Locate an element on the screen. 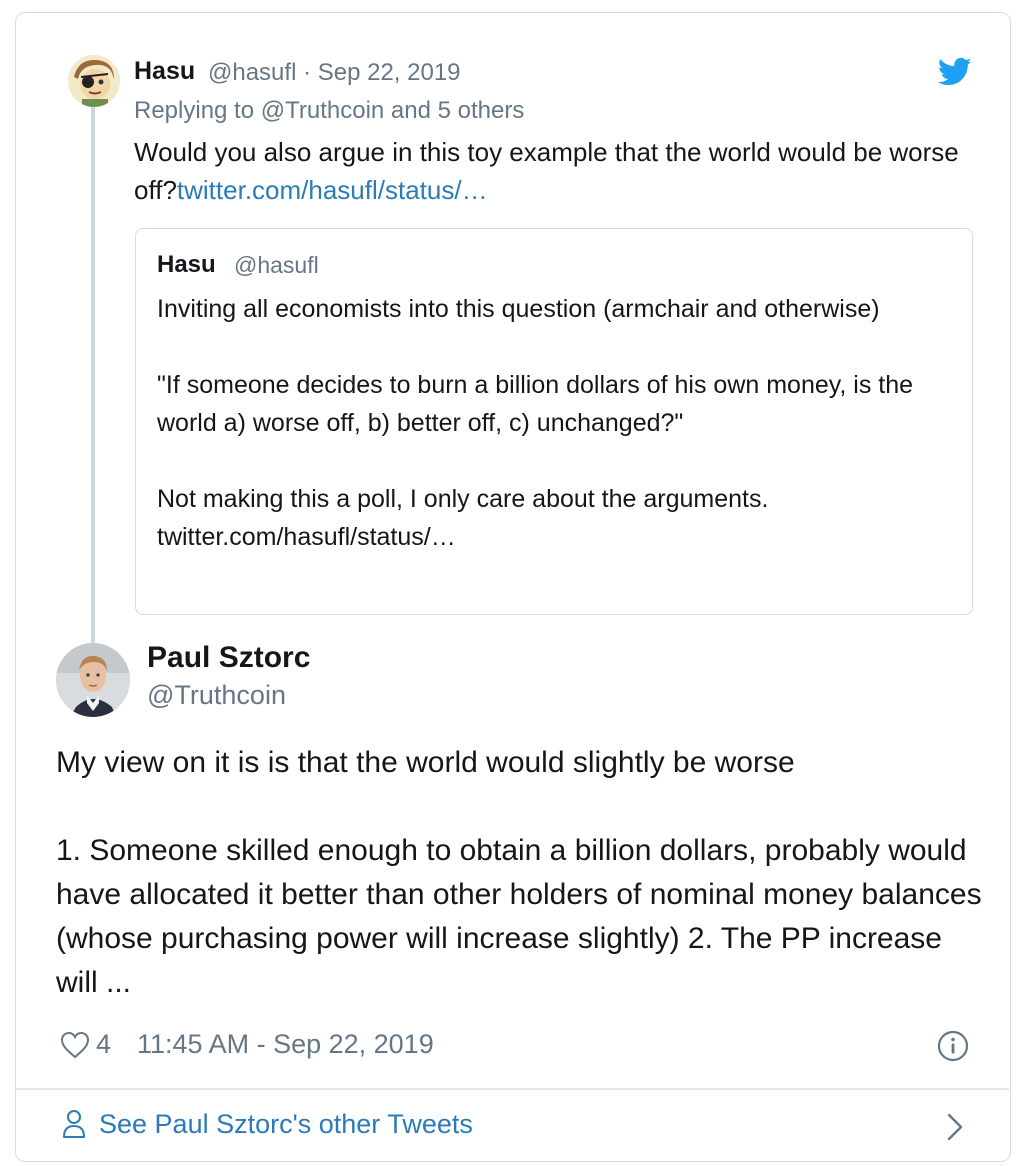  person-icon is located at coordinates (74, 1124).